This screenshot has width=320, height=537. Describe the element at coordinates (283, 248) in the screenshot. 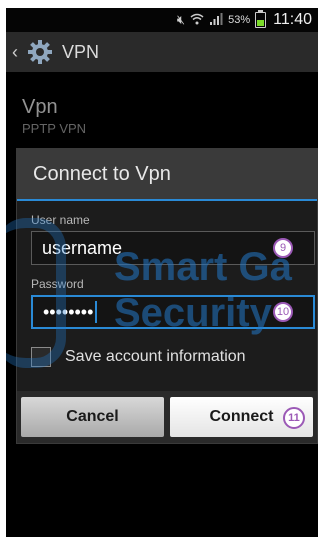

I see `step-badge-9: 9` at that location.